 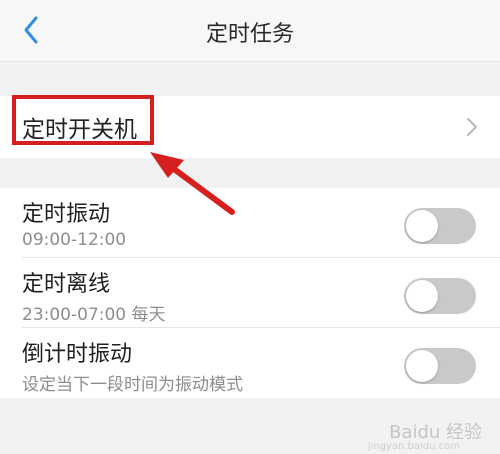 I want to click on item-title: 倒计时振动, so click(x=77, y=354).